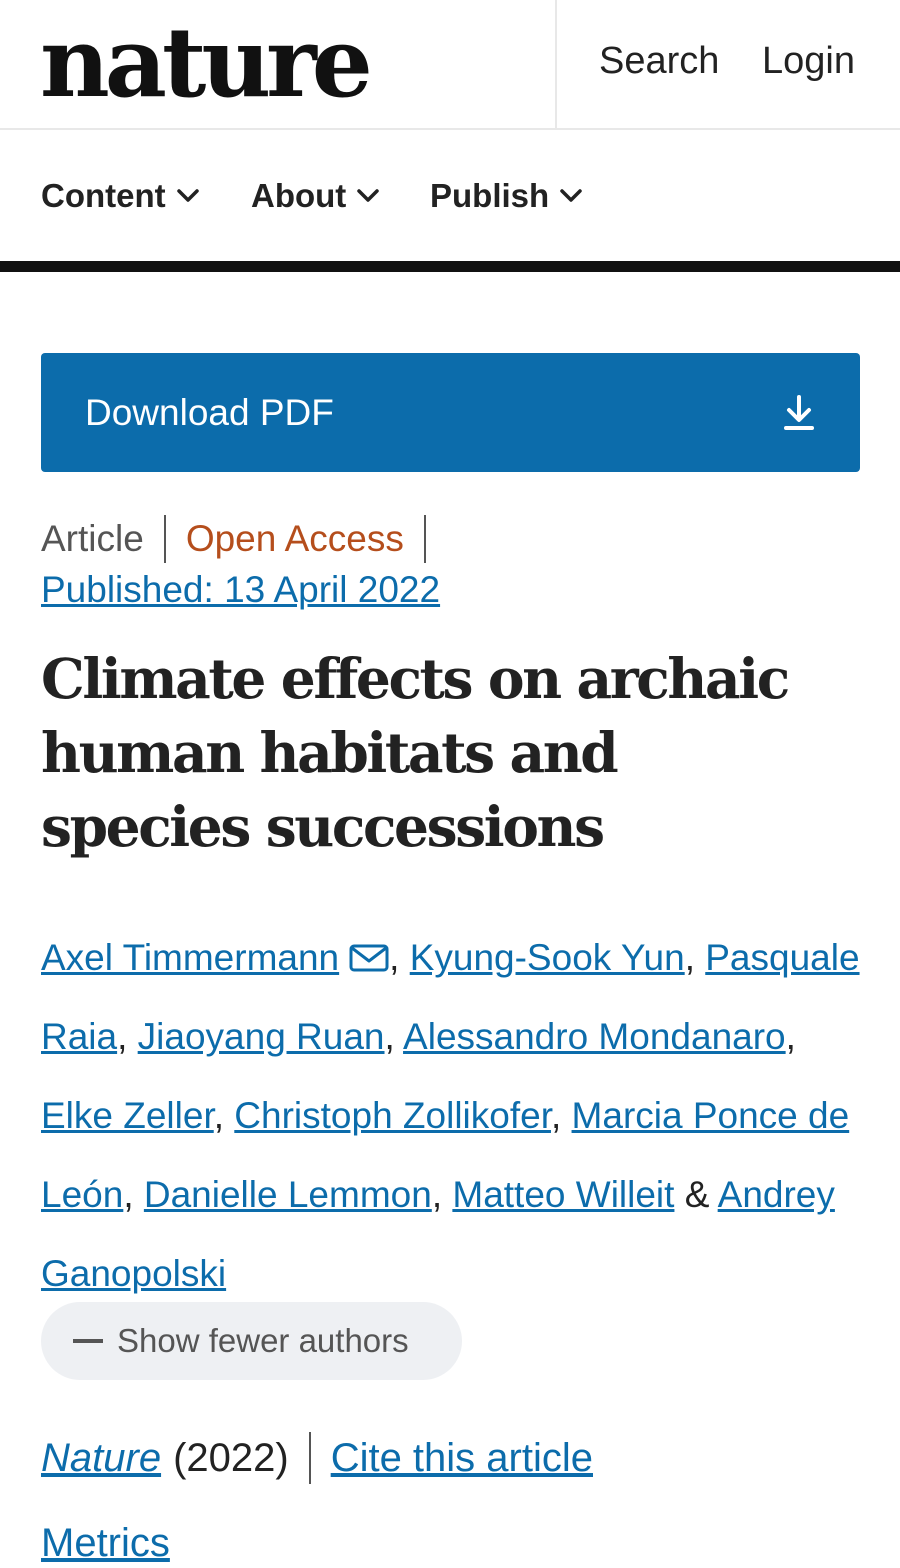 The height and width of the screenshot is (1568, 900). What do you see at coordinates (240, 590) in the screenshot?
I see `published-date-link: Published: 13 April 2022` at bounding box center [240, 590].